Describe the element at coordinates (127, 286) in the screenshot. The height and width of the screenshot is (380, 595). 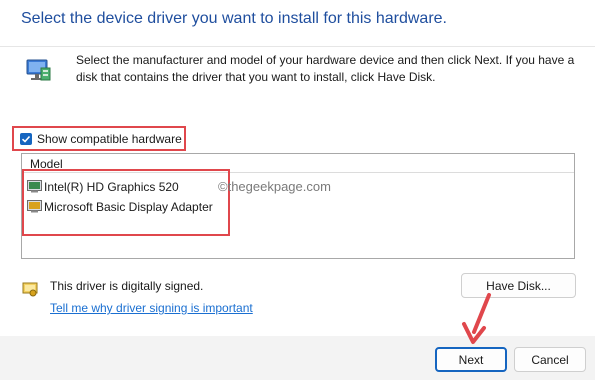
I see `signing-status-text: This driver is digitally signed.` at that location.